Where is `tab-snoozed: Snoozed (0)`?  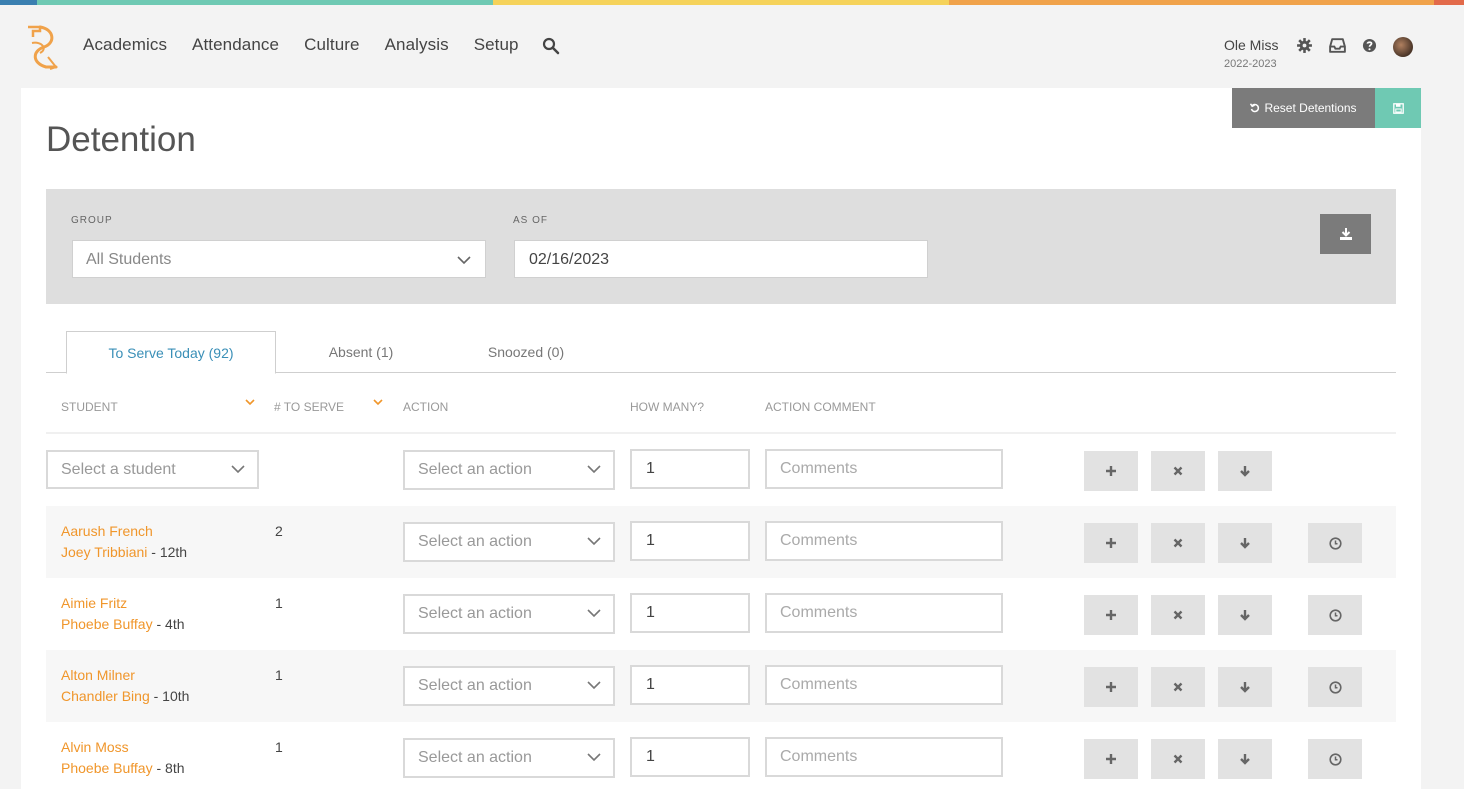
tab-snoozed: Snoozed (0) is located at coordinates (526, 352).